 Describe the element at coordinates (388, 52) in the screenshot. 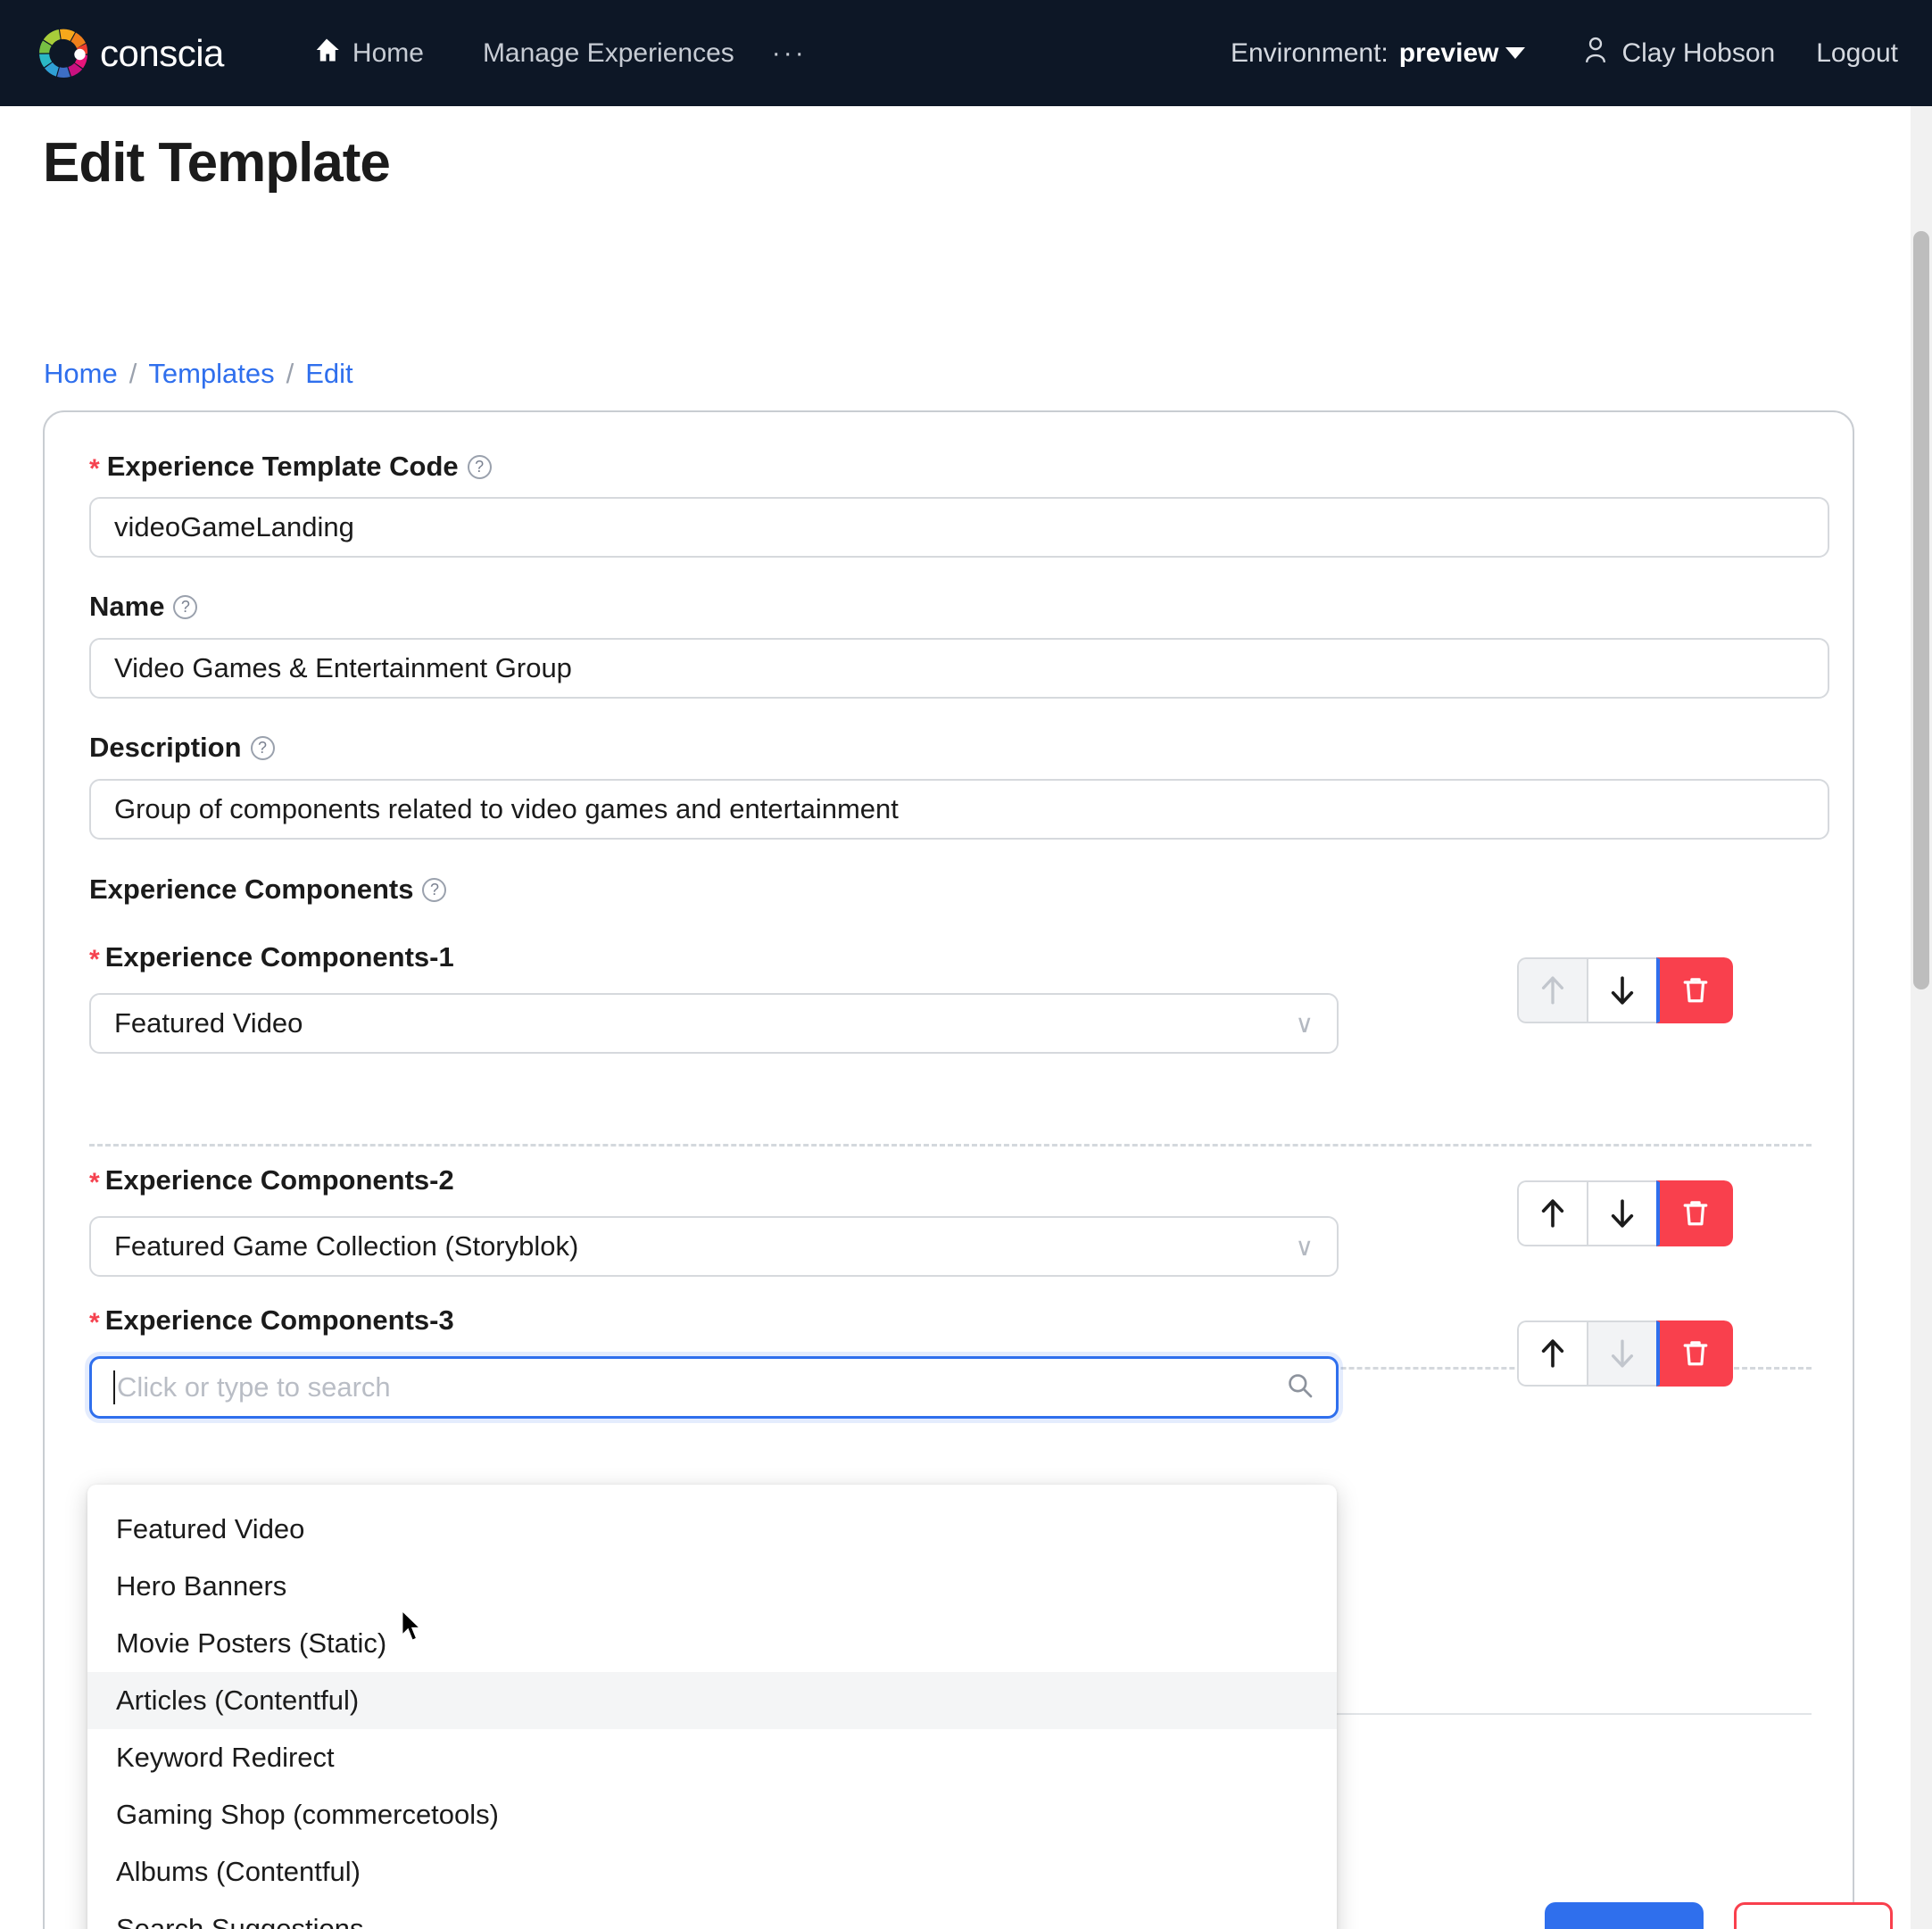

I see `nav-item-home-label: Home` at that location.